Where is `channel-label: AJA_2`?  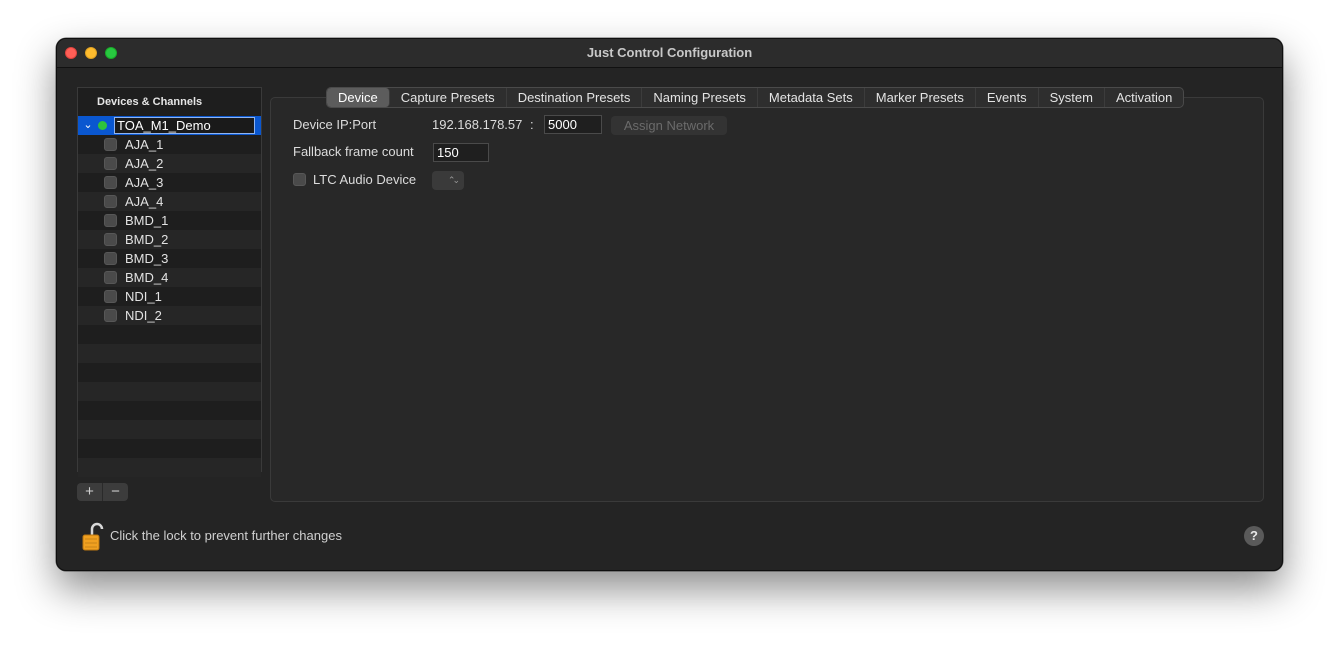
channel-label: AJA_2 is located at coordinates (144, 163).